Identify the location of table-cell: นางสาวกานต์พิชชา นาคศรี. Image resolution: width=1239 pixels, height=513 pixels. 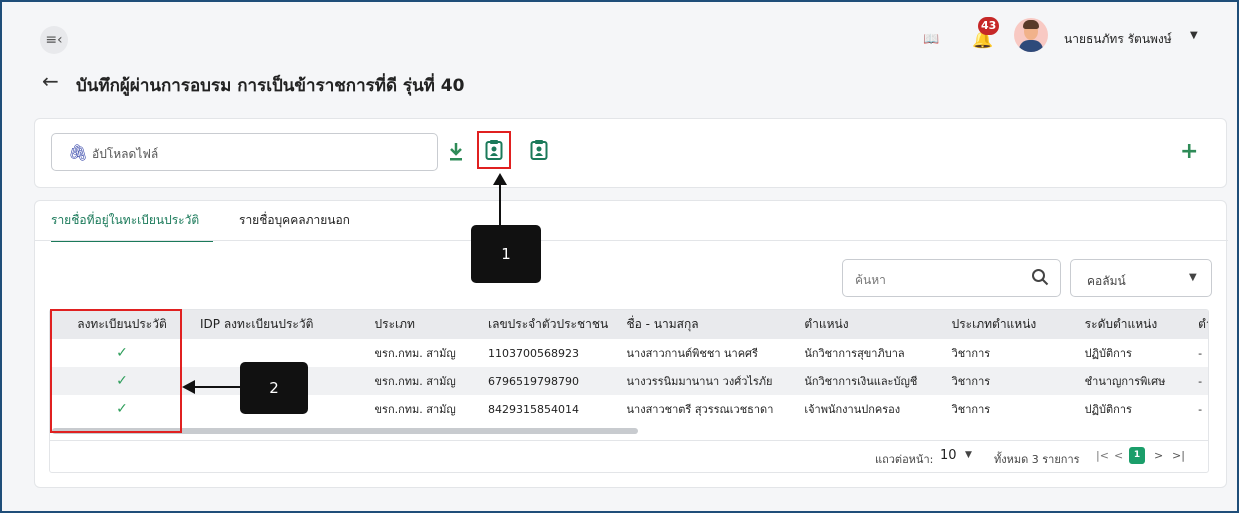
(692, 353).